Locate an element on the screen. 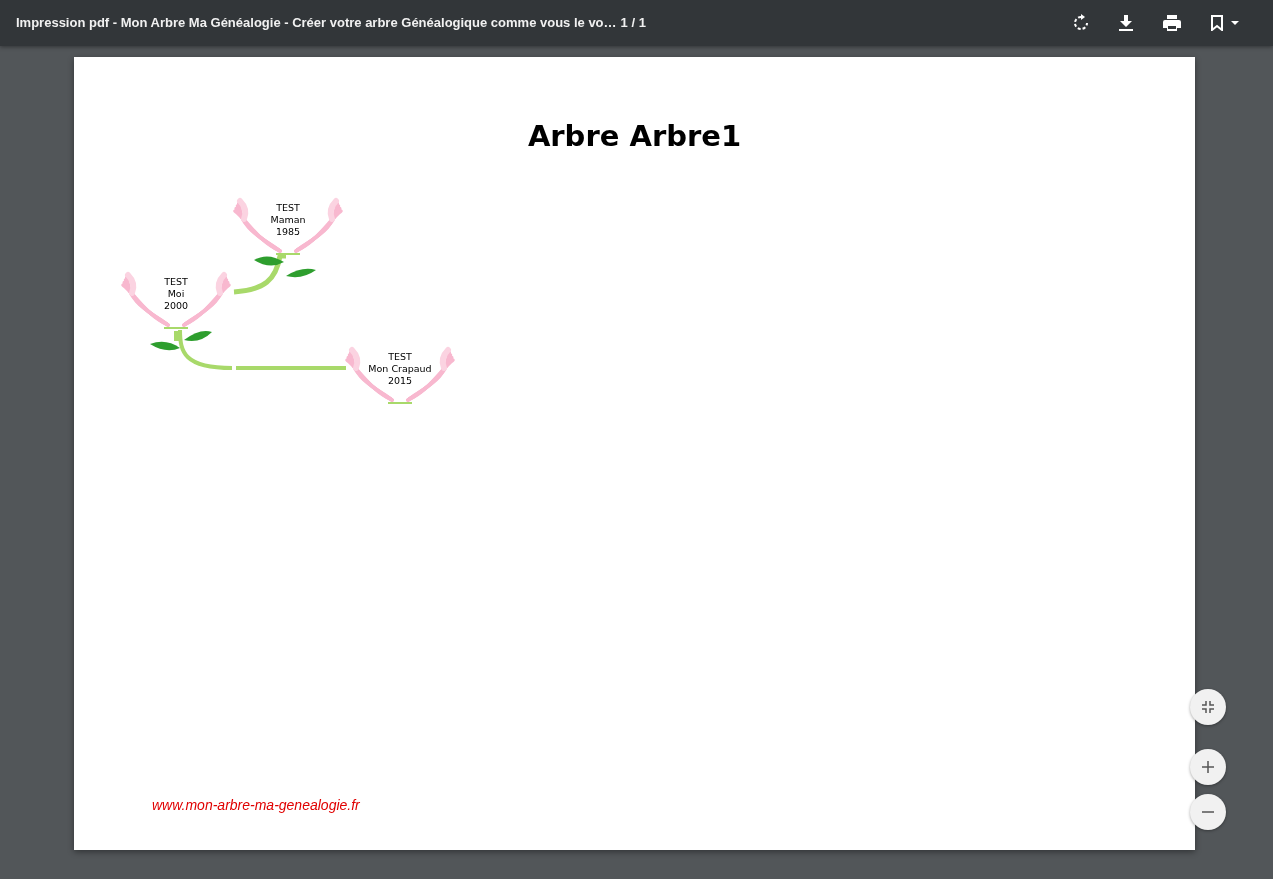  minus-icon is located at coordinates (1208, 812).